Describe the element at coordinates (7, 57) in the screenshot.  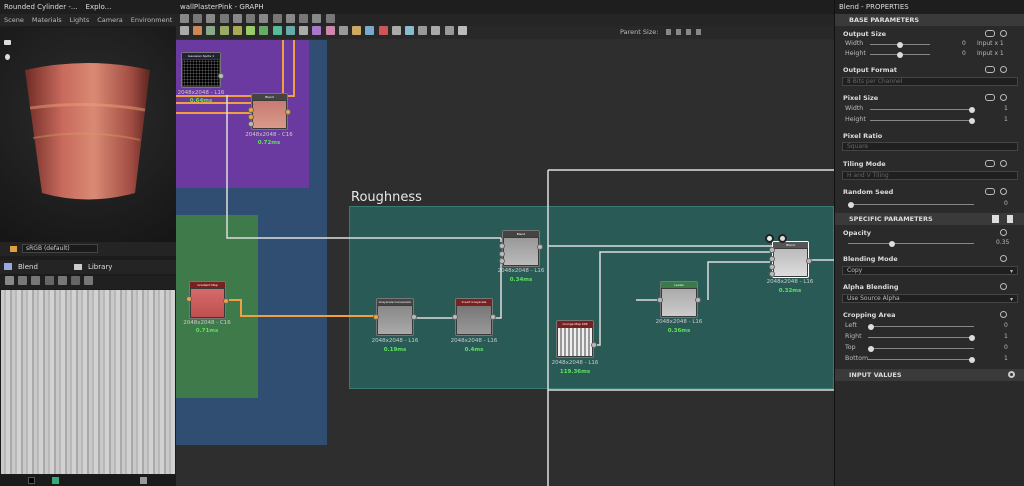
I see `light-icon` at that location.